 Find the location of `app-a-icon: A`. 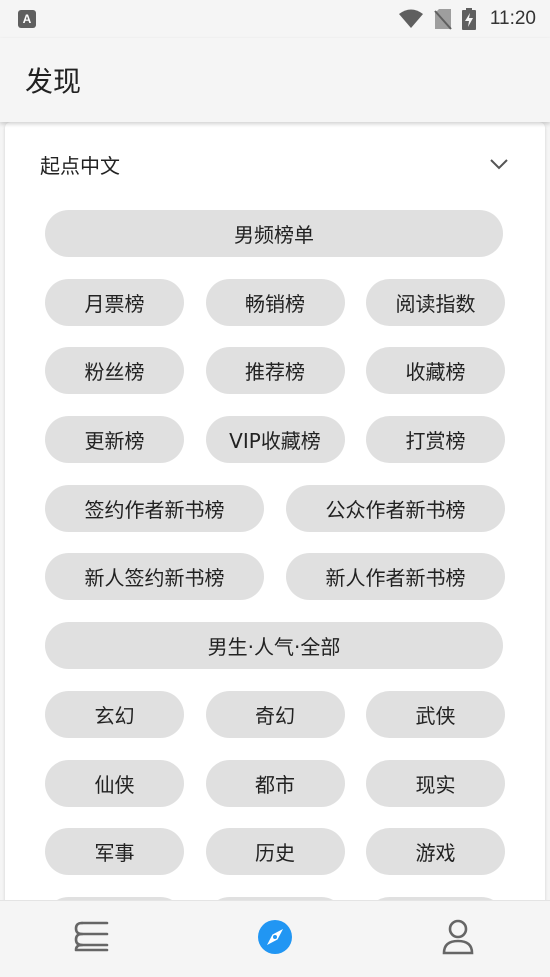

app-a-icon: A is located at coordinates (27, 19).